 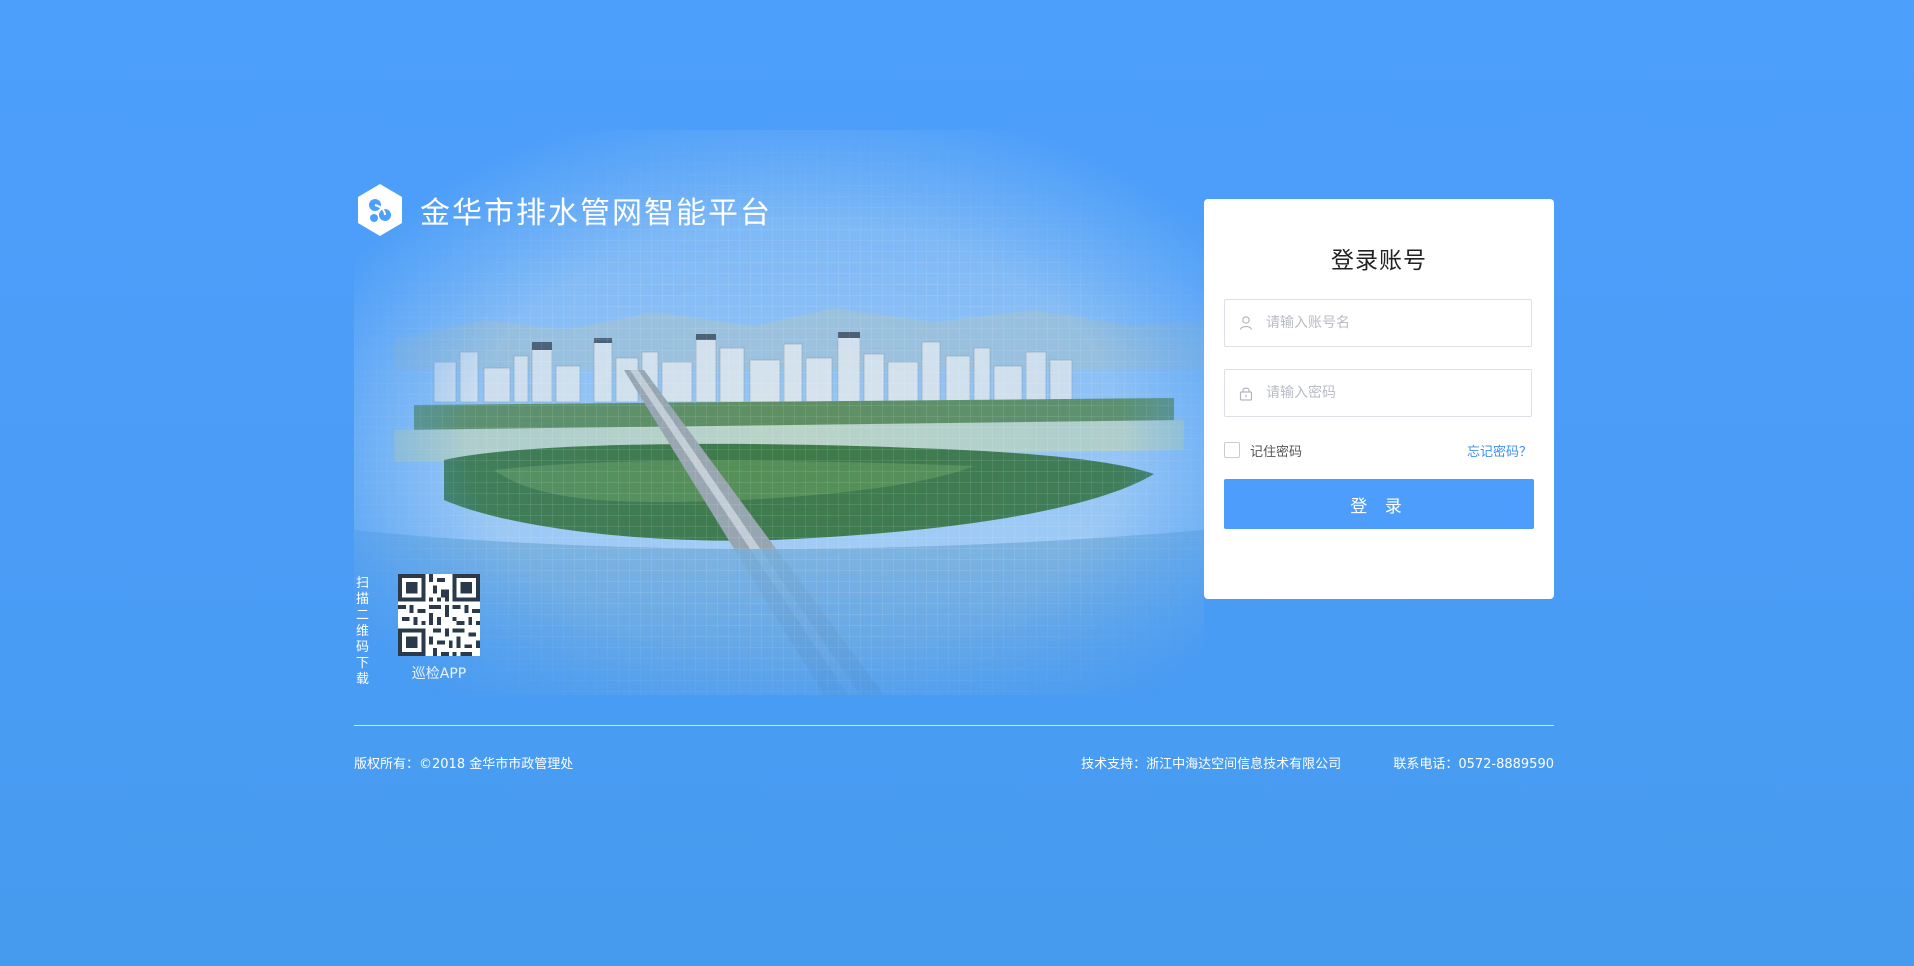 What do you see at coordinates (439, 674) in the screenshot?
I see `qr-app-caption: 巡检APP` at bounding box center [439, 674].